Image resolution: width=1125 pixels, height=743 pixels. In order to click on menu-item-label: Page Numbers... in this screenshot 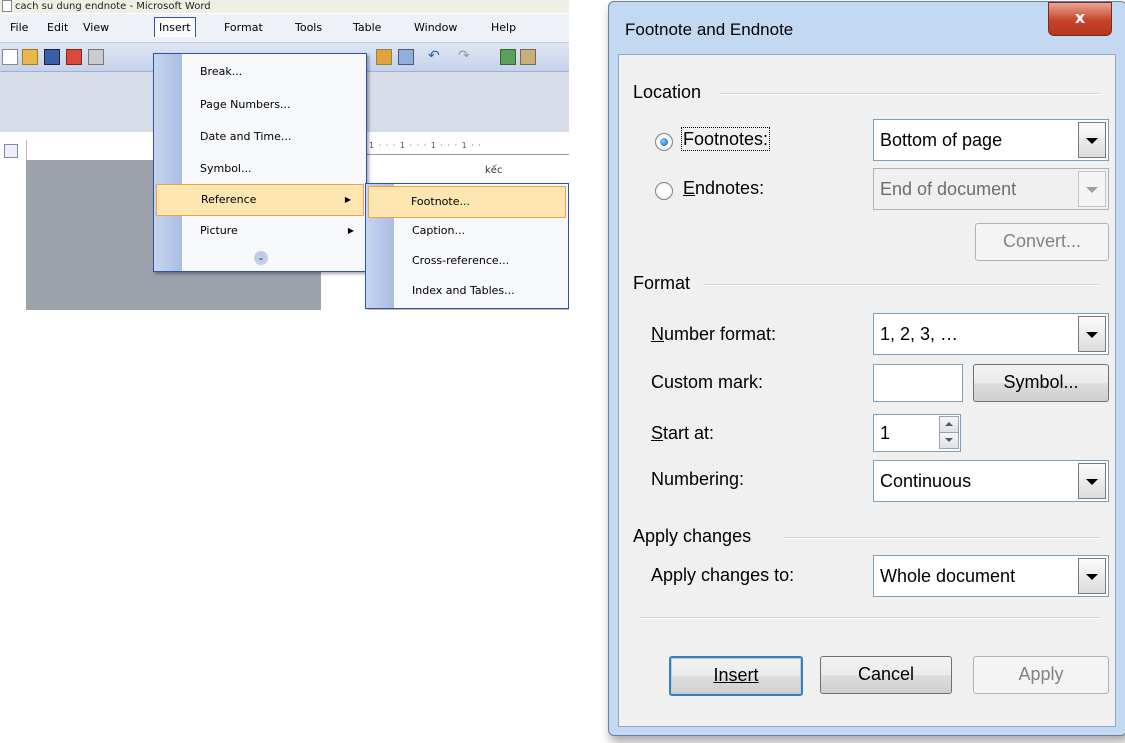, I will do `click(245, 104)`.